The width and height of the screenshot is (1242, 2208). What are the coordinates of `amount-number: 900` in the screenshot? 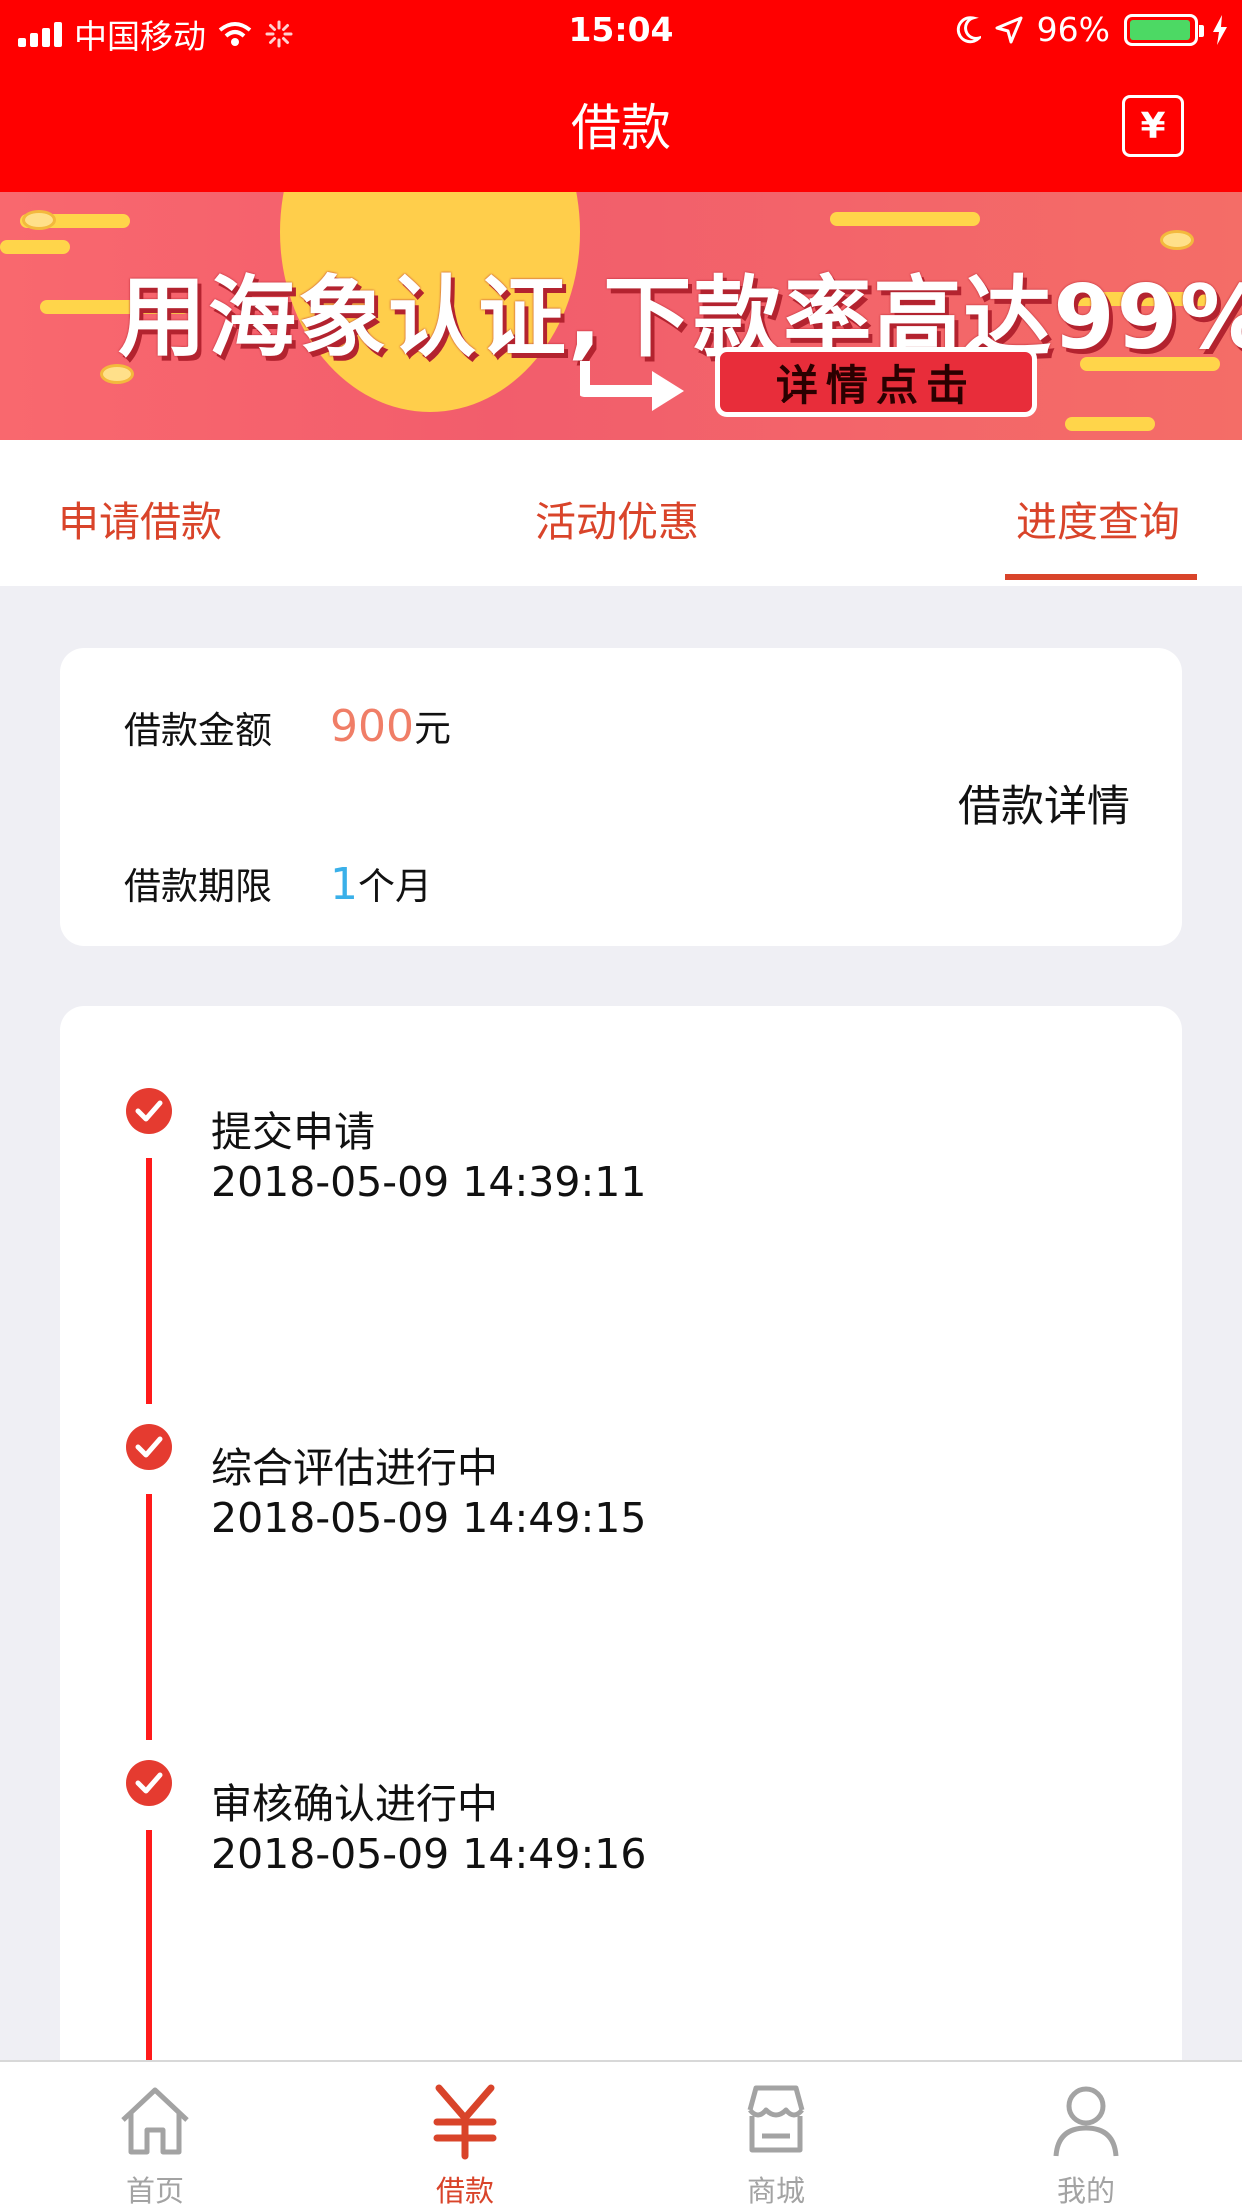 It's located at (372, 726).